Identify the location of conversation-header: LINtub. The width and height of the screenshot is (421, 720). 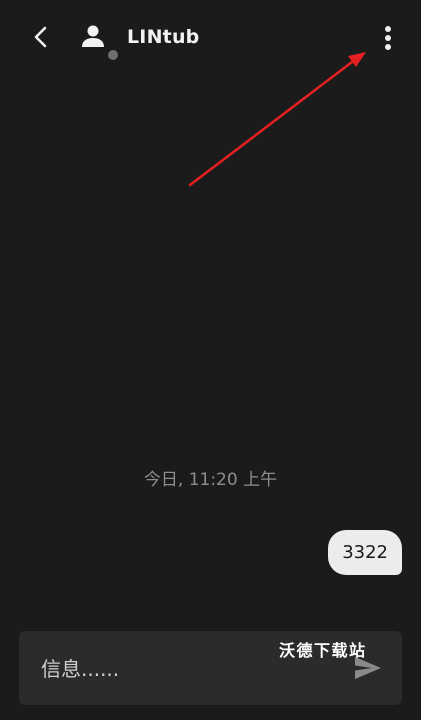
(210, 38).